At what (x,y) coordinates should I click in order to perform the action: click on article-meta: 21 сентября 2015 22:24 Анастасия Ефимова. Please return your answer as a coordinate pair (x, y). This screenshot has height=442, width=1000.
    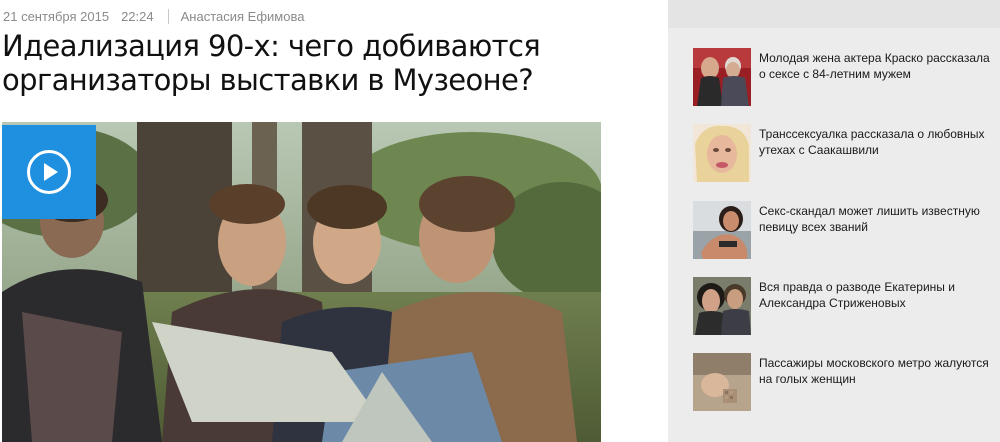
    Looking at the image, I should click on (153, 16).